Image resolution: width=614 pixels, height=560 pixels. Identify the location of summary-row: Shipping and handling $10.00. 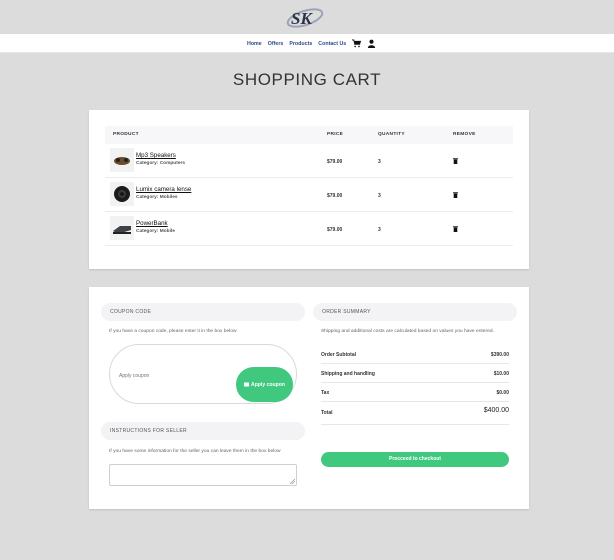
(415, 374).